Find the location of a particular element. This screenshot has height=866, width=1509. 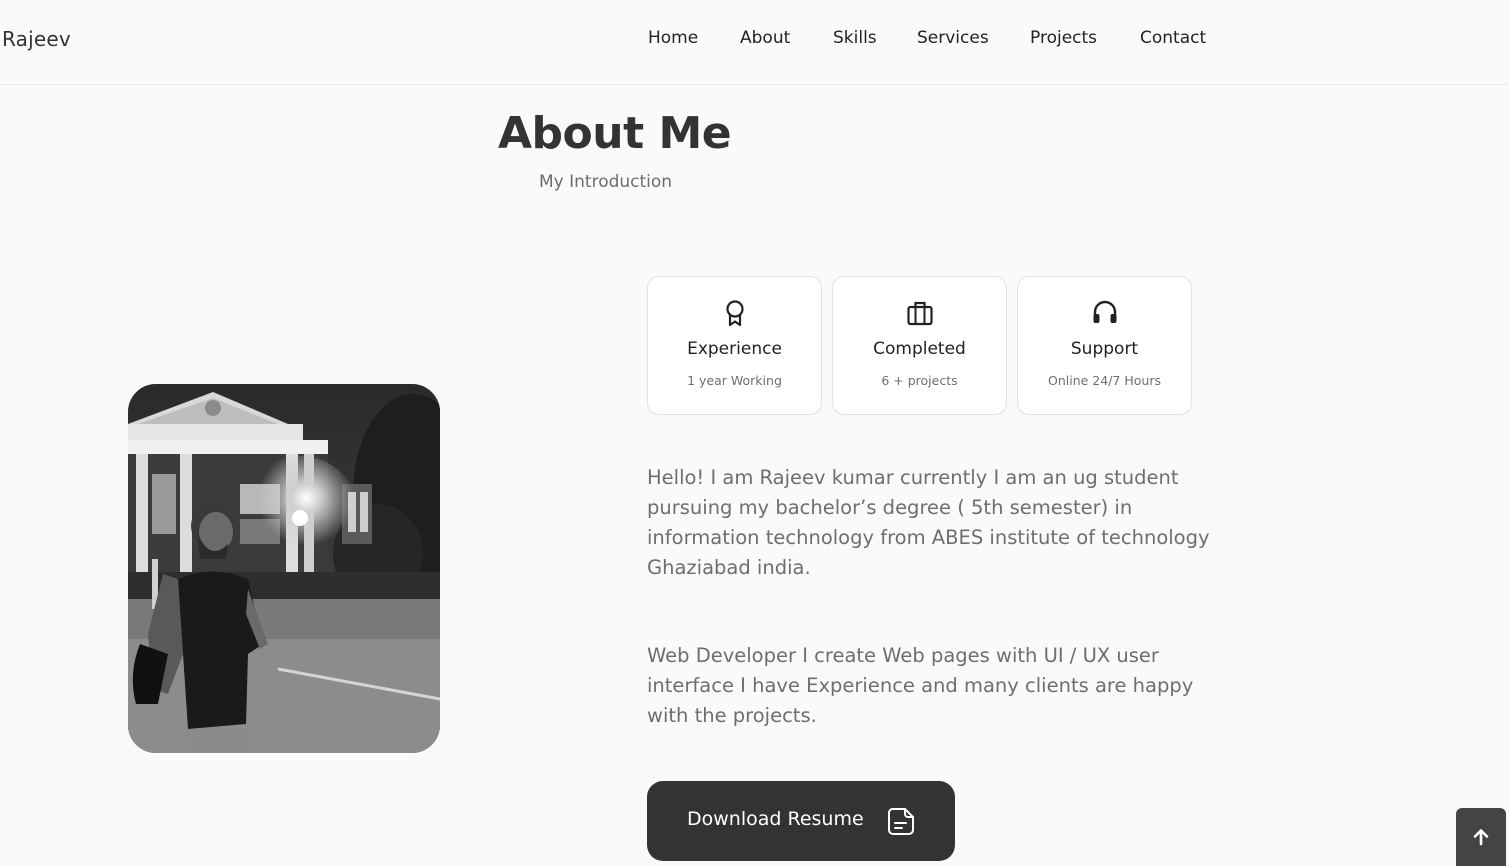

info-card-support: Support Online 24/7 Hours is located at coordinates (1104, 345).